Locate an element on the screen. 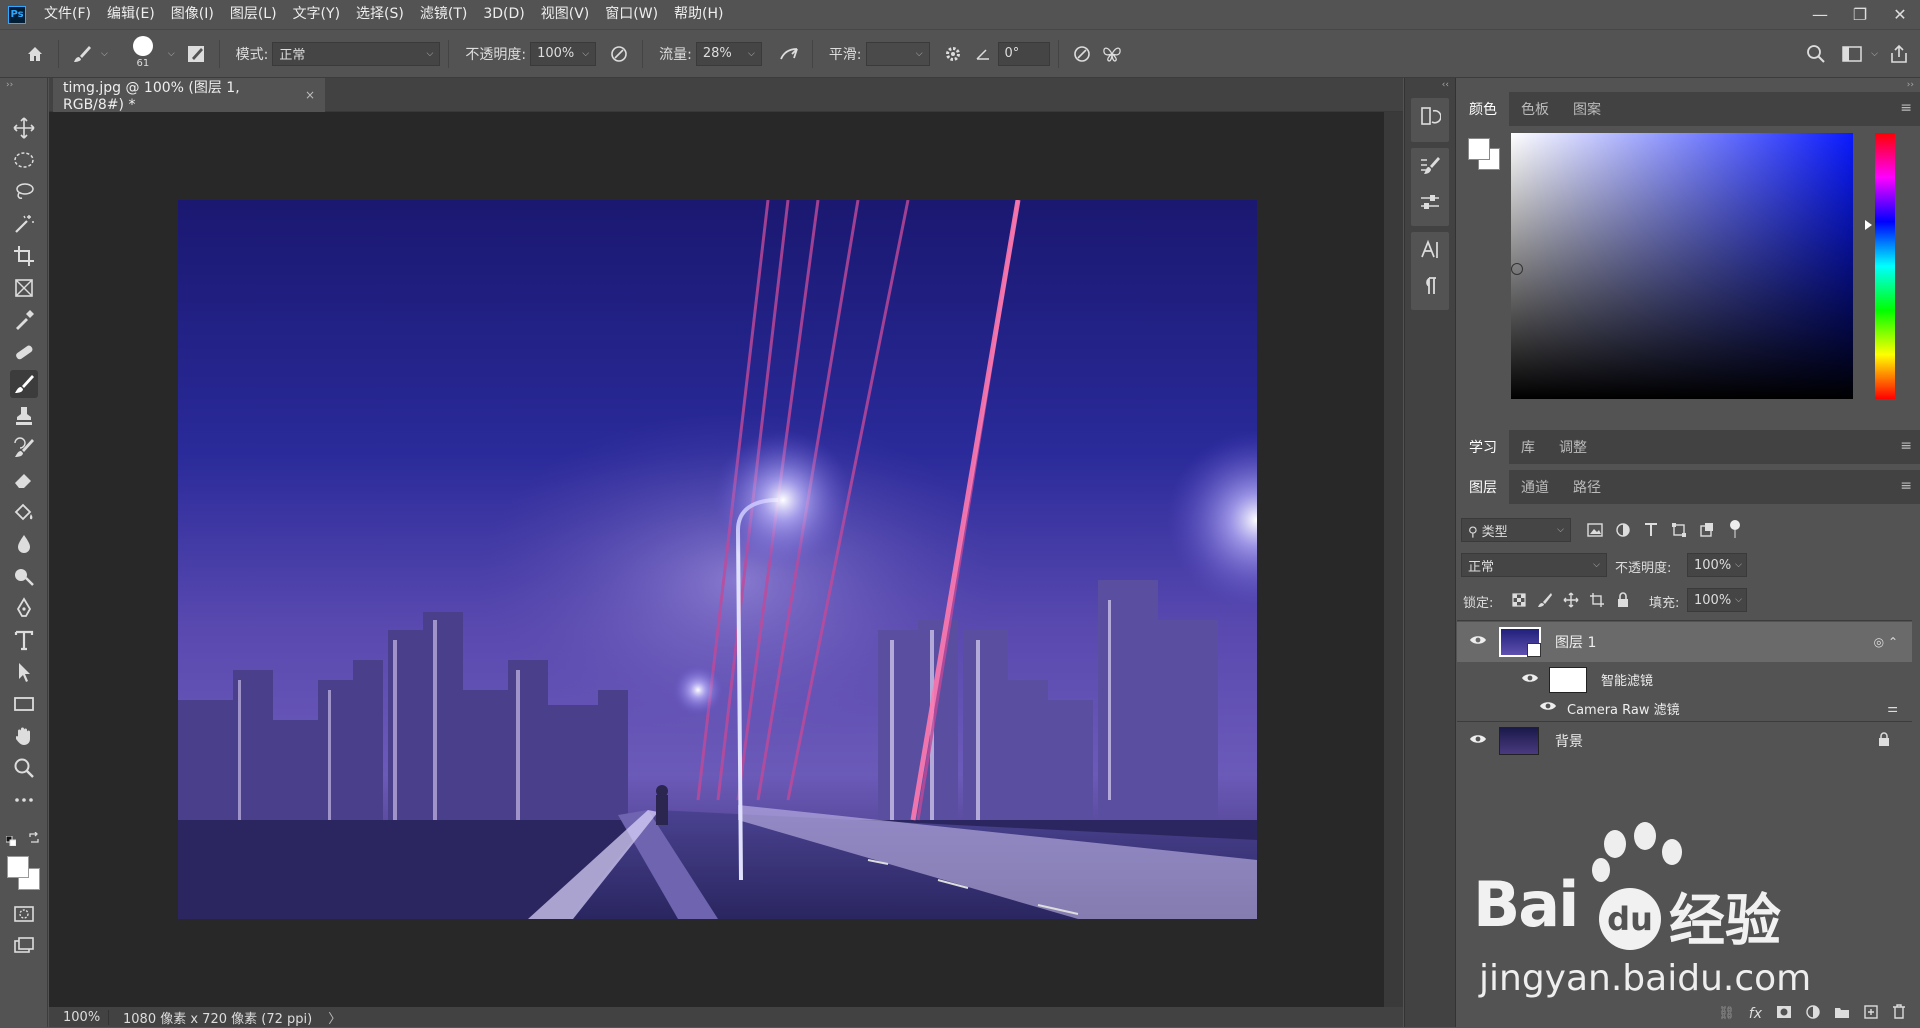 The image size is (1920, 1028). close-document-icon: × is located at coordinates (310, 95).